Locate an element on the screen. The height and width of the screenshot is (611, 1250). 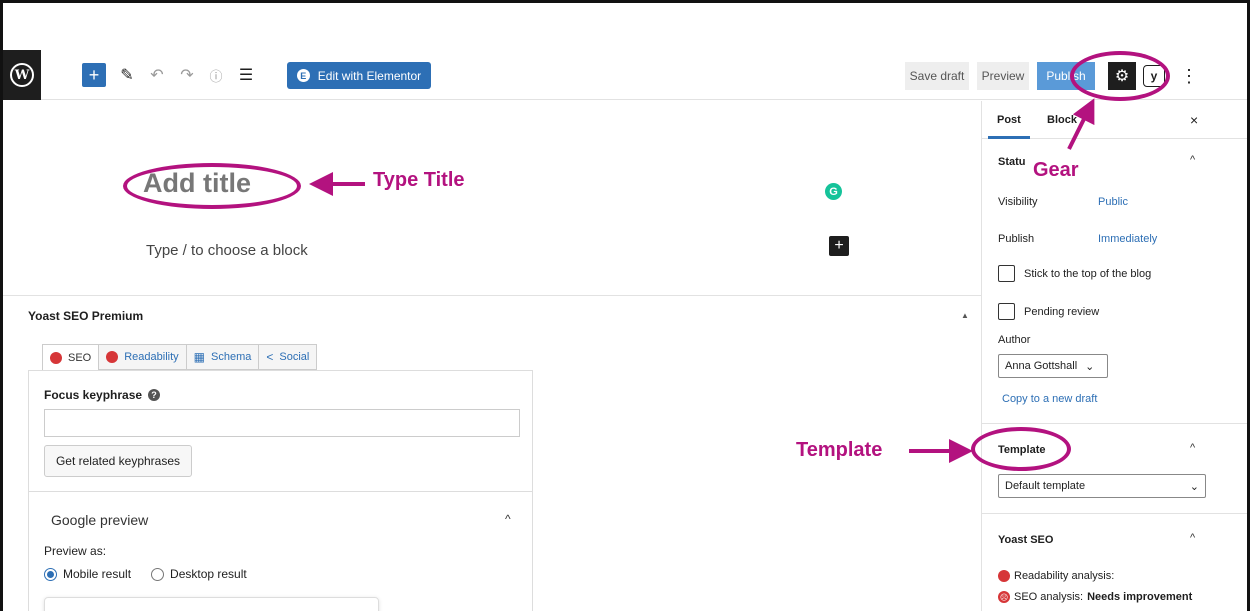
edit-with-elementor-button: E Edit with Elementor is located at coordinates (359, 75).